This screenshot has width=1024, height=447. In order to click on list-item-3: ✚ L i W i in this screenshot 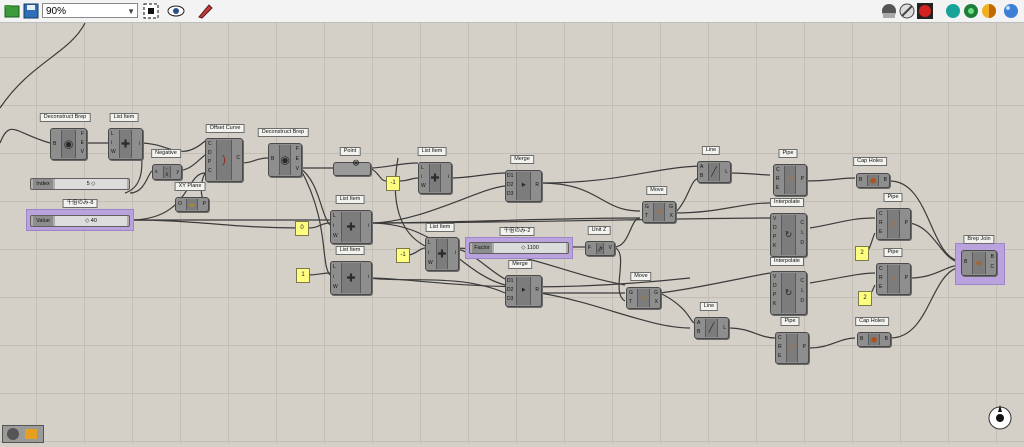, I will do `click(351, 227)`.